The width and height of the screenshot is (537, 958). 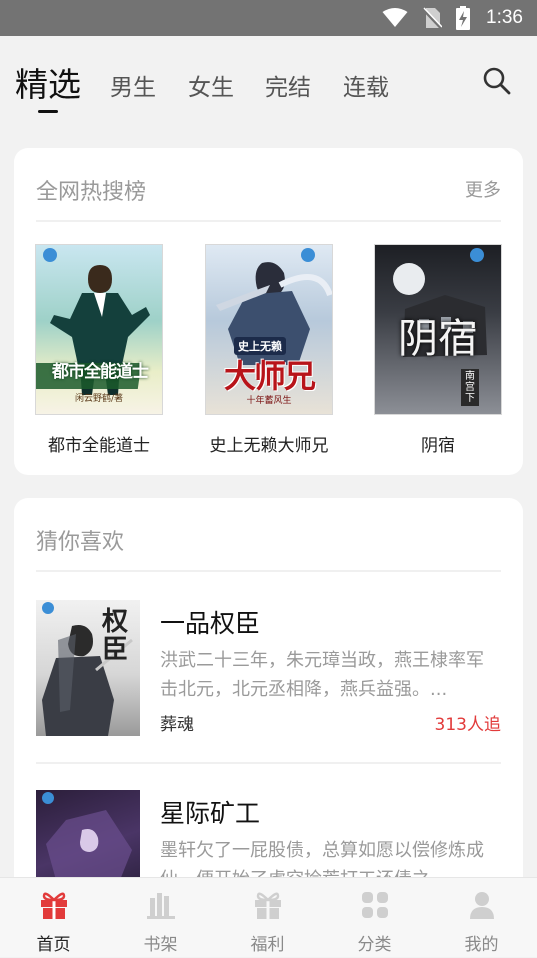 I want to click on cover-author: 闲云野鹤/著, so click(x=99, y=399).